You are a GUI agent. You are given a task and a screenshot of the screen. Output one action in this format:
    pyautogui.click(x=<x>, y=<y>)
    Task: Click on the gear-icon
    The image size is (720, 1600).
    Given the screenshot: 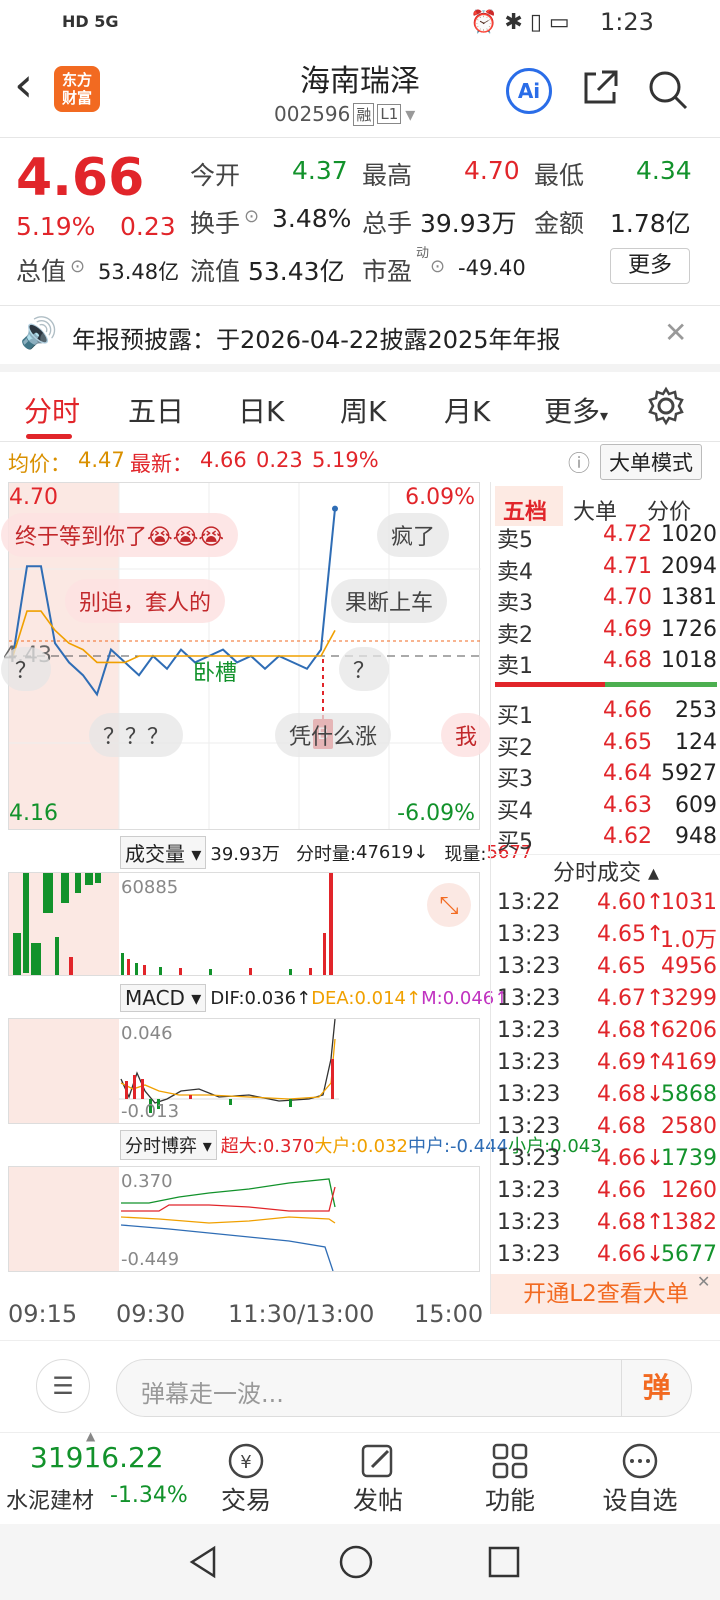 What is the action you would take?
    pyautogui.click(x=666, y=406)
    